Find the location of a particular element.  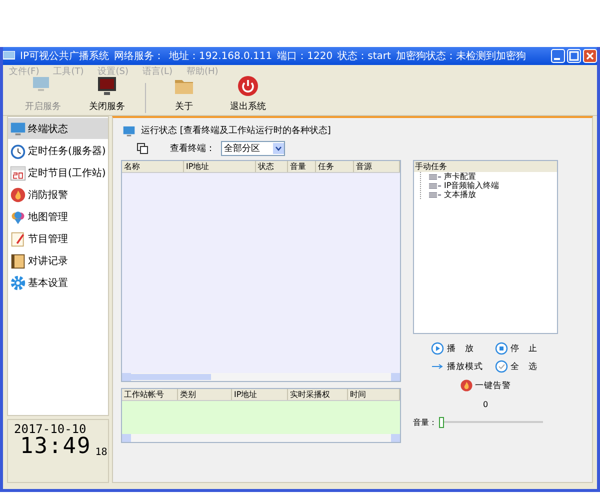

status-text: 地址：192.168.0.111 is located at coordinates (220, 56).